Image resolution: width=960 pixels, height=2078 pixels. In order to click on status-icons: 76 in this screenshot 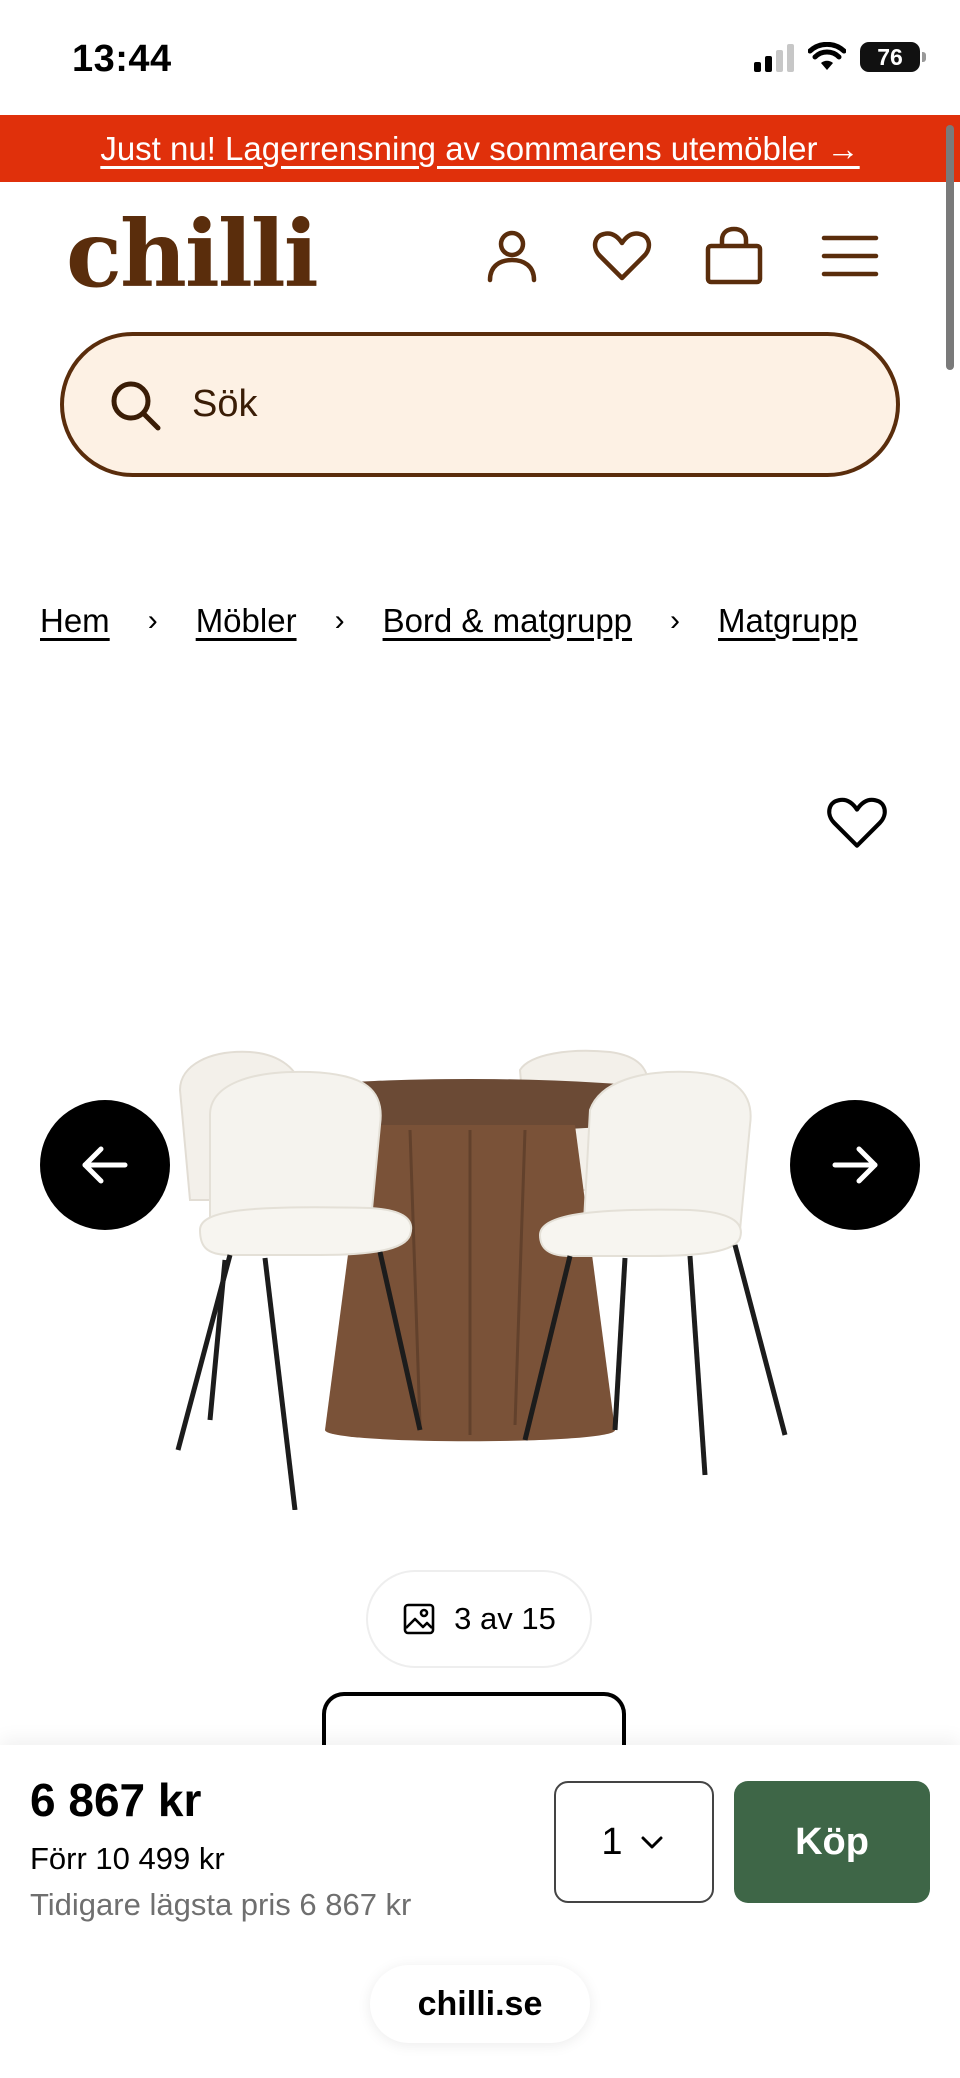, I will do `click(840, 57)`.